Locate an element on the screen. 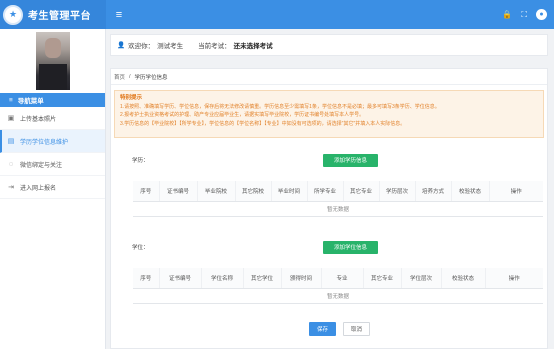 This screenshot has width=554, height=349. nav-title: 导航菜单 is located at coordinates (30, 101).